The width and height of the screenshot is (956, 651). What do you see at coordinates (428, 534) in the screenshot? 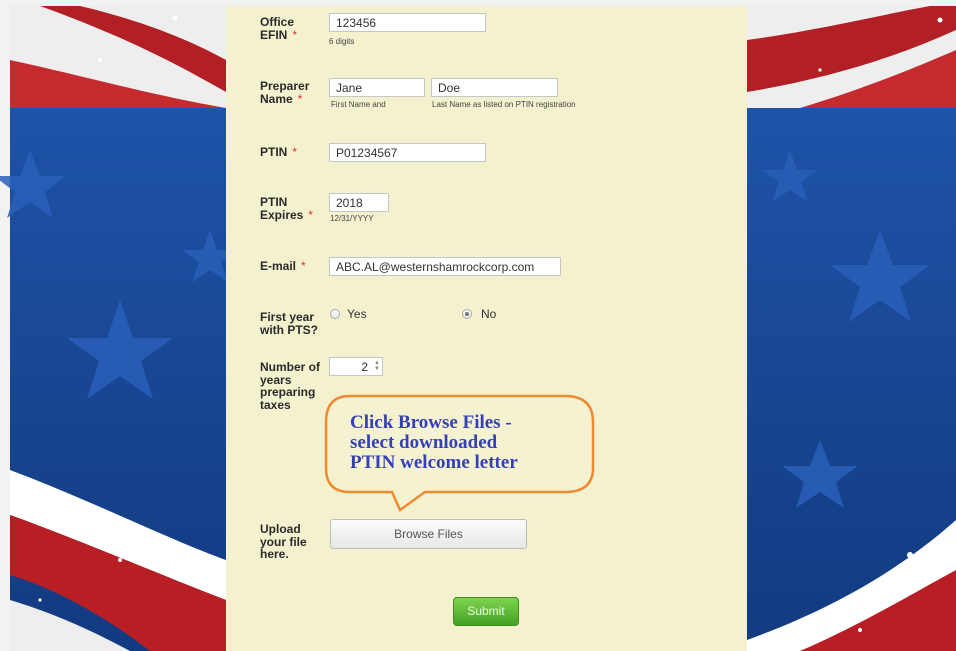
I see `browse-files-button: Browse Files` at bounding box center [428, 534].